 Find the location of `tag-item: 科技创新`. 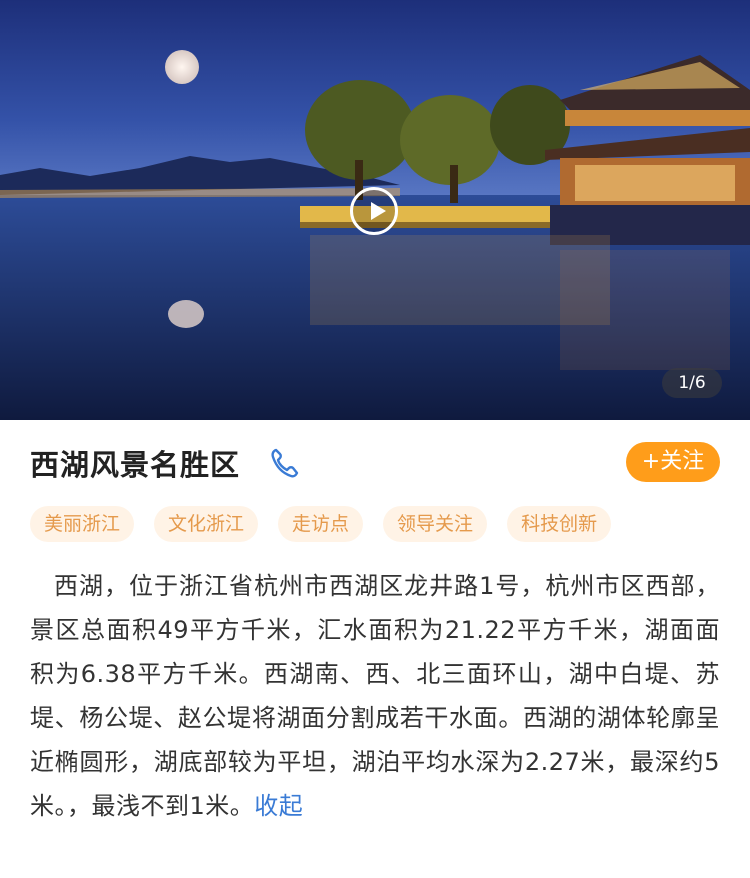

tag-item: 科技创新 is located at coordinates (559, 524).